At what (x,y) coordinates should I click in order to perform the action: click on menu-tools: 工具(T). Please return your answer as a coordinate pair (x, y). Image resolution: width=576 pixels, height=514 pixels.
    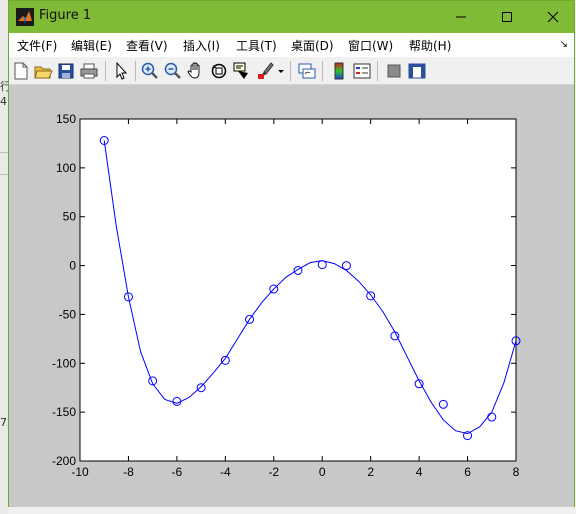
    Looking at the image, I should click on (256, 45).